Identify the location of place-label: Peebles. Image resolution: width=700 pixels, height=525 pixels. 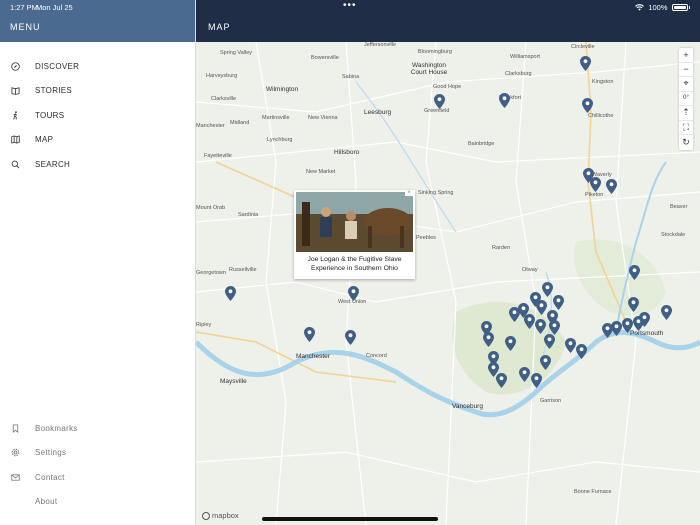
(426, 238).